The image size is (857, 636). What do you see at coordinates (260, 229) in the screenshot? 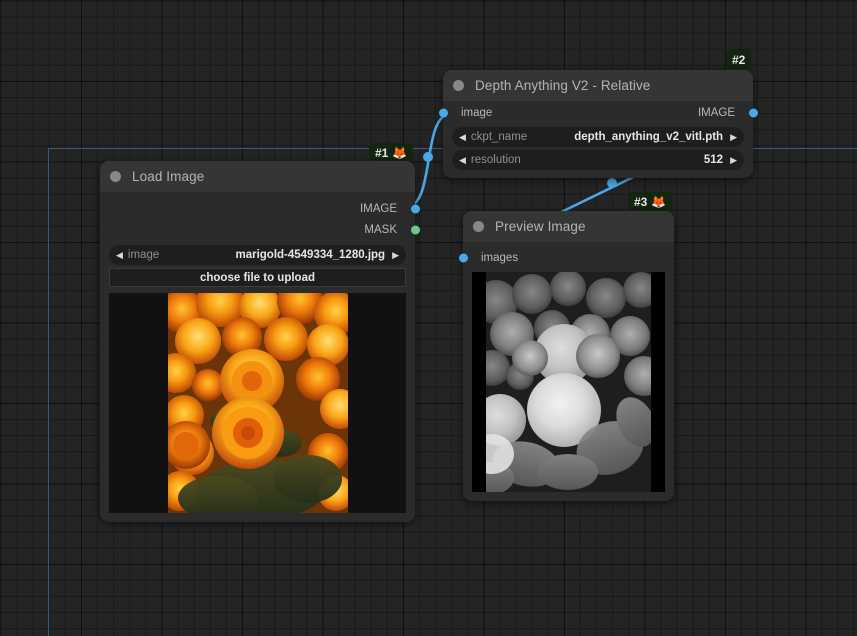
I see `slot-row-mask-output: MASK` at bounding box center [260, 229].